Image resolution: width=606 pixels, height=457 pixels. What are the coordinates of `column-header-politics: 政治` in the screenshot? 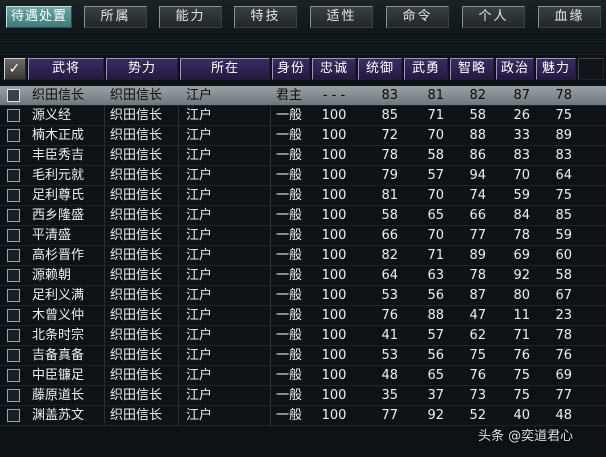 It's located at (515, 69).